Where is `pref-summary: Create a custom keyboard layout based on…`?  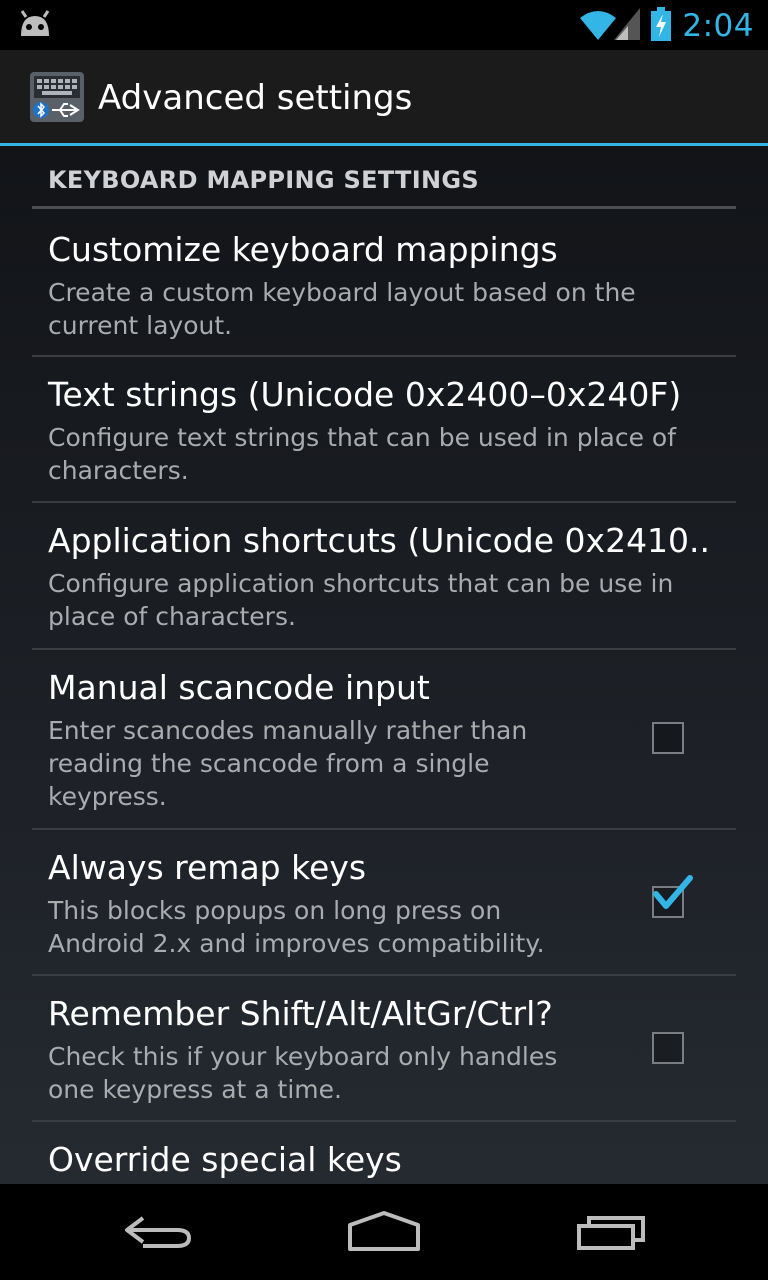
pref-summary: Create a custom keyboard layout based on… is located at coordinates (342, 309).